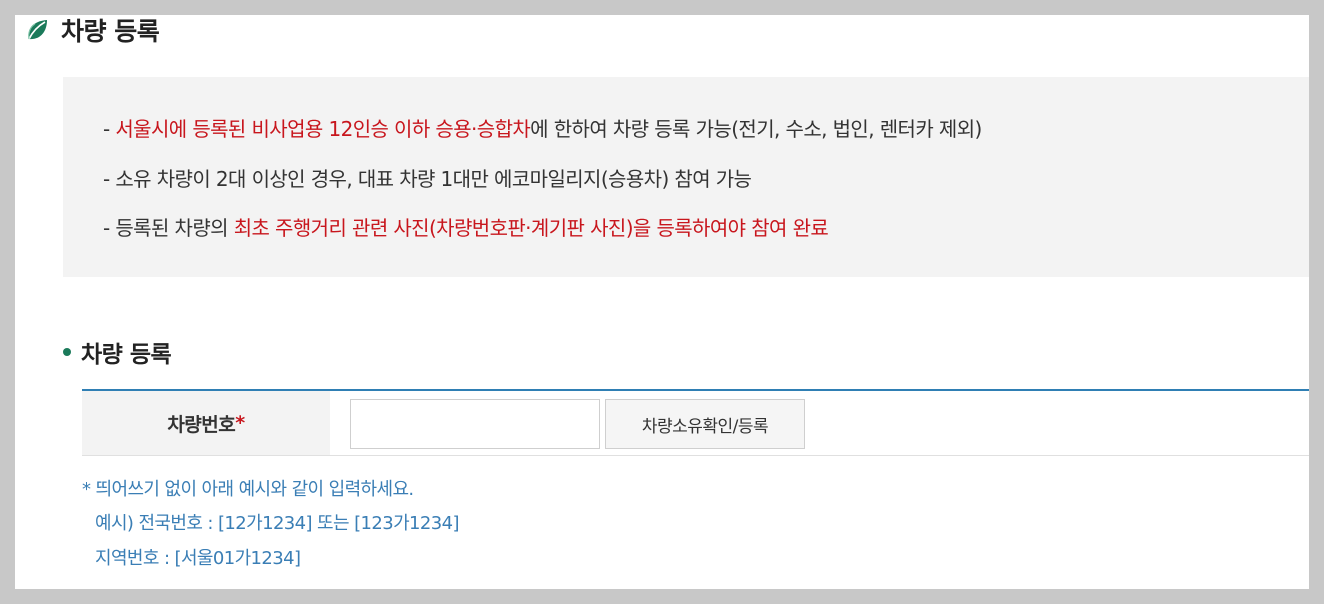  Describe the element at coordinates (475, 424) in the screenshot. I see `plate-number-input` at that location.